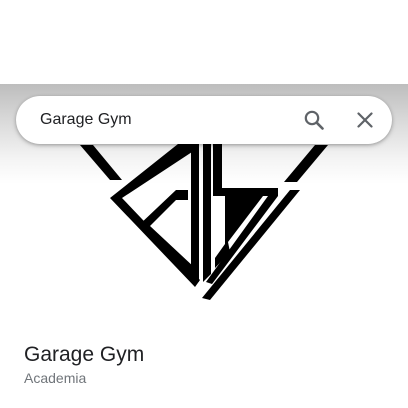 The height and width of the screenshot is (408, 408). What do you see at coordinates (365, 120) in the screenshot?
I see `close-icon` at bounding box center [365, 120].